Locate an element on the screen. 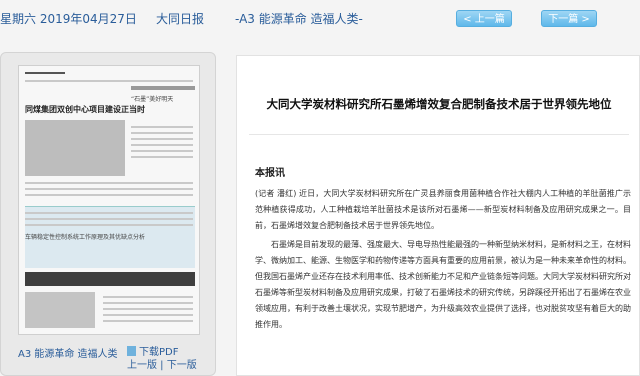 The image size is (640, 376). title-divider is located at coordinates (439, 134).